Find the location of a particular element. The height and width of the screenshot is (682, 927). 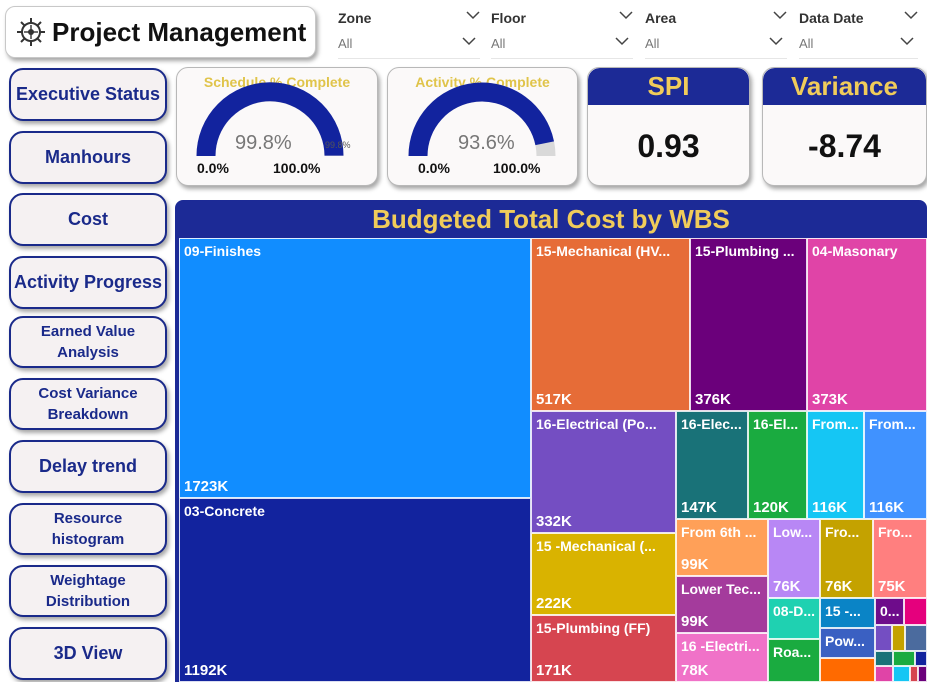

nav-executive-status-button: Executive Status is located at coordinates (88, 94).